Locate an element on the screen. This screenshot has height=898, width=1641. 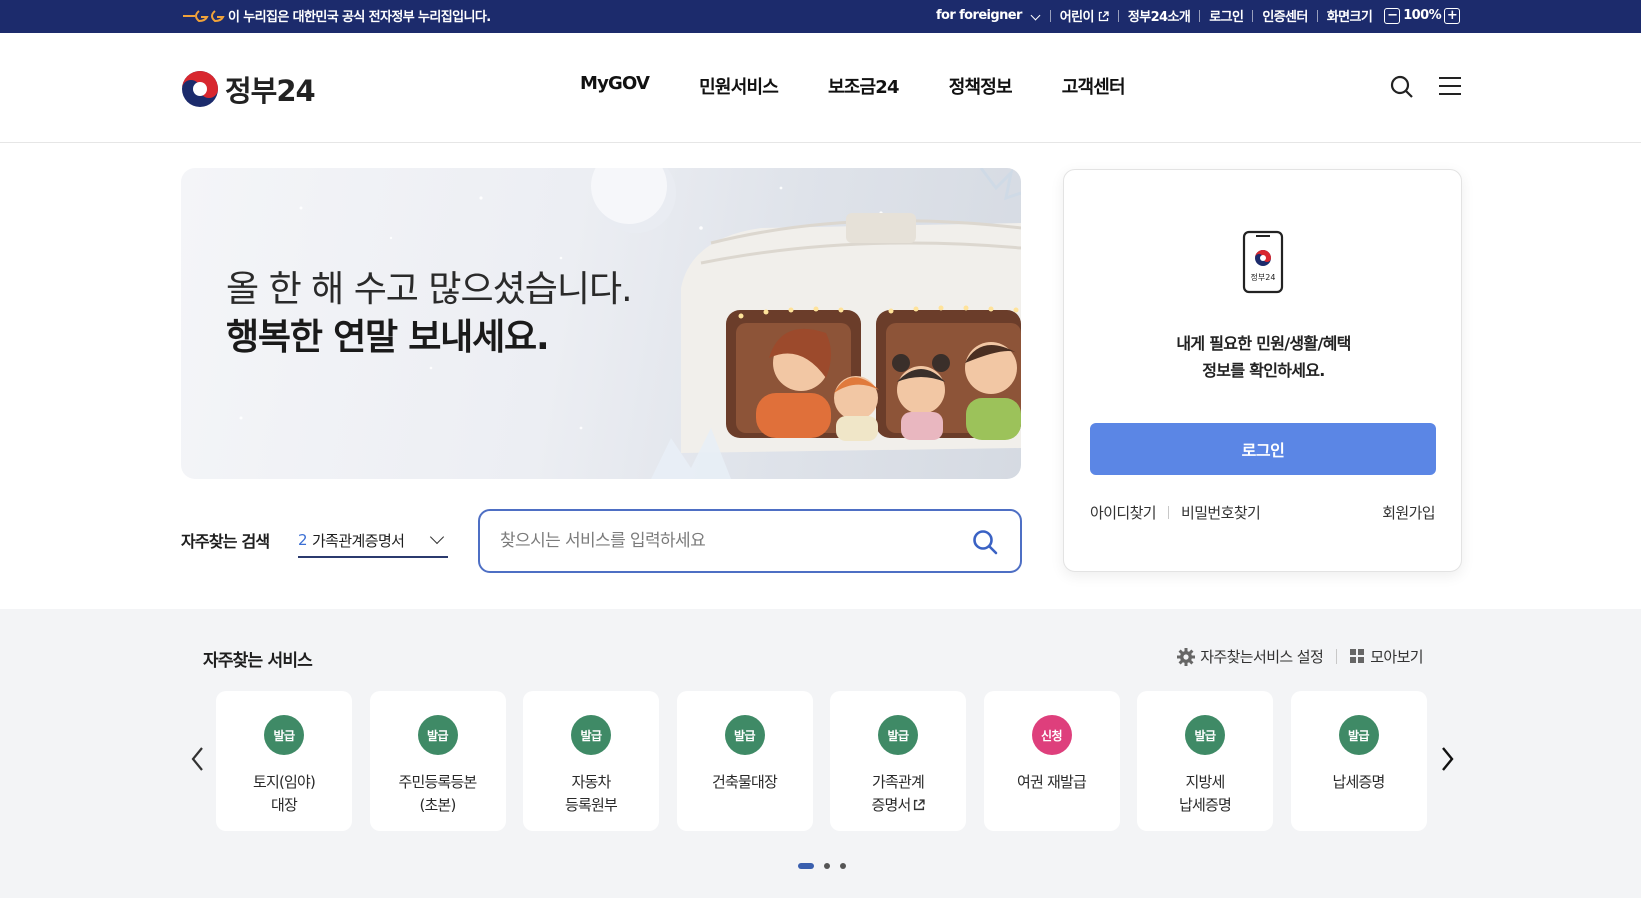
service-card-vehicle-register: 발급 자동차 등록원부 is located at coordinates (591, 761).